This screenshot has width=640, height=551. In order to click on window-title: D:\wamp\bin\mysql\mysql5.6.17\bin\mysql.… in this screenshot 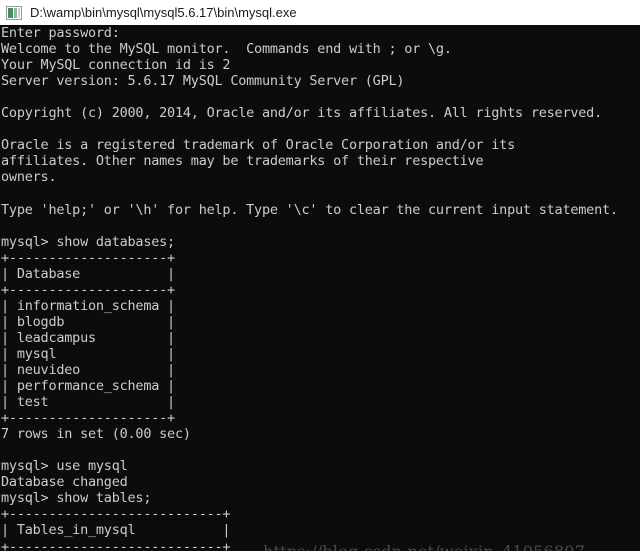, I will do `click(163, 12)`.